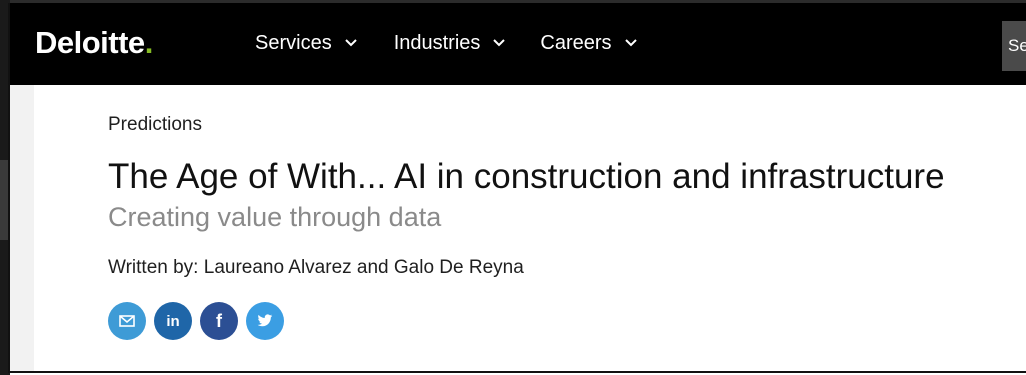 Image resolution: width=1026 pixels, height=375 pixels. I want to click on deloitte-logo: Deloitte., so click(94, 43).